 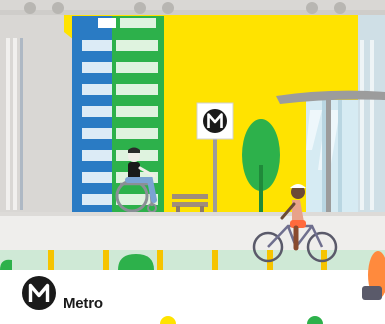 What do you see at coordinates (83, 303) in the screenshot?
I see `metro-wordmark: Metro` at bounding box center [83, 303].